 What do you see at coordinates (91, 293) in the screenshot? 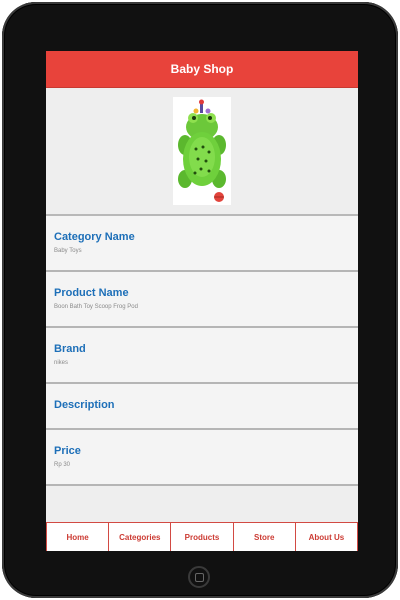
I see `product-name-label: Product Name` at bounding box center [91, 293].